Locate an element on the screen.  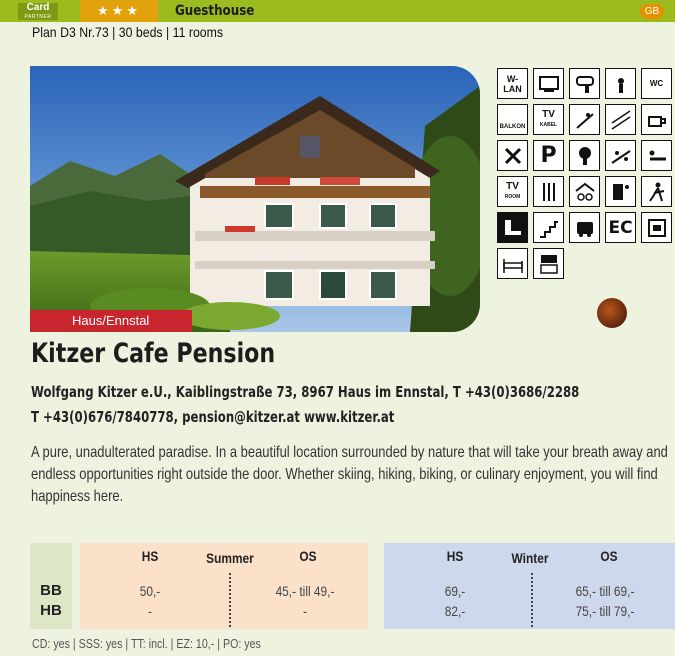
shower-icon is located at coordinates (620, 83).